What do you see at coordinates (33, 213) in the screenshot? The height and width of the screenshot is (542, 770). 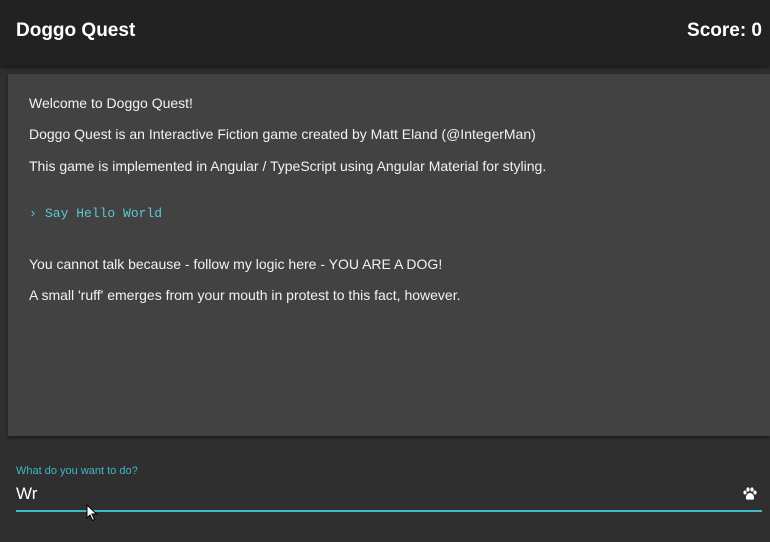 I see `chevron-right-icon: ›` at bounding box center [33, 213].